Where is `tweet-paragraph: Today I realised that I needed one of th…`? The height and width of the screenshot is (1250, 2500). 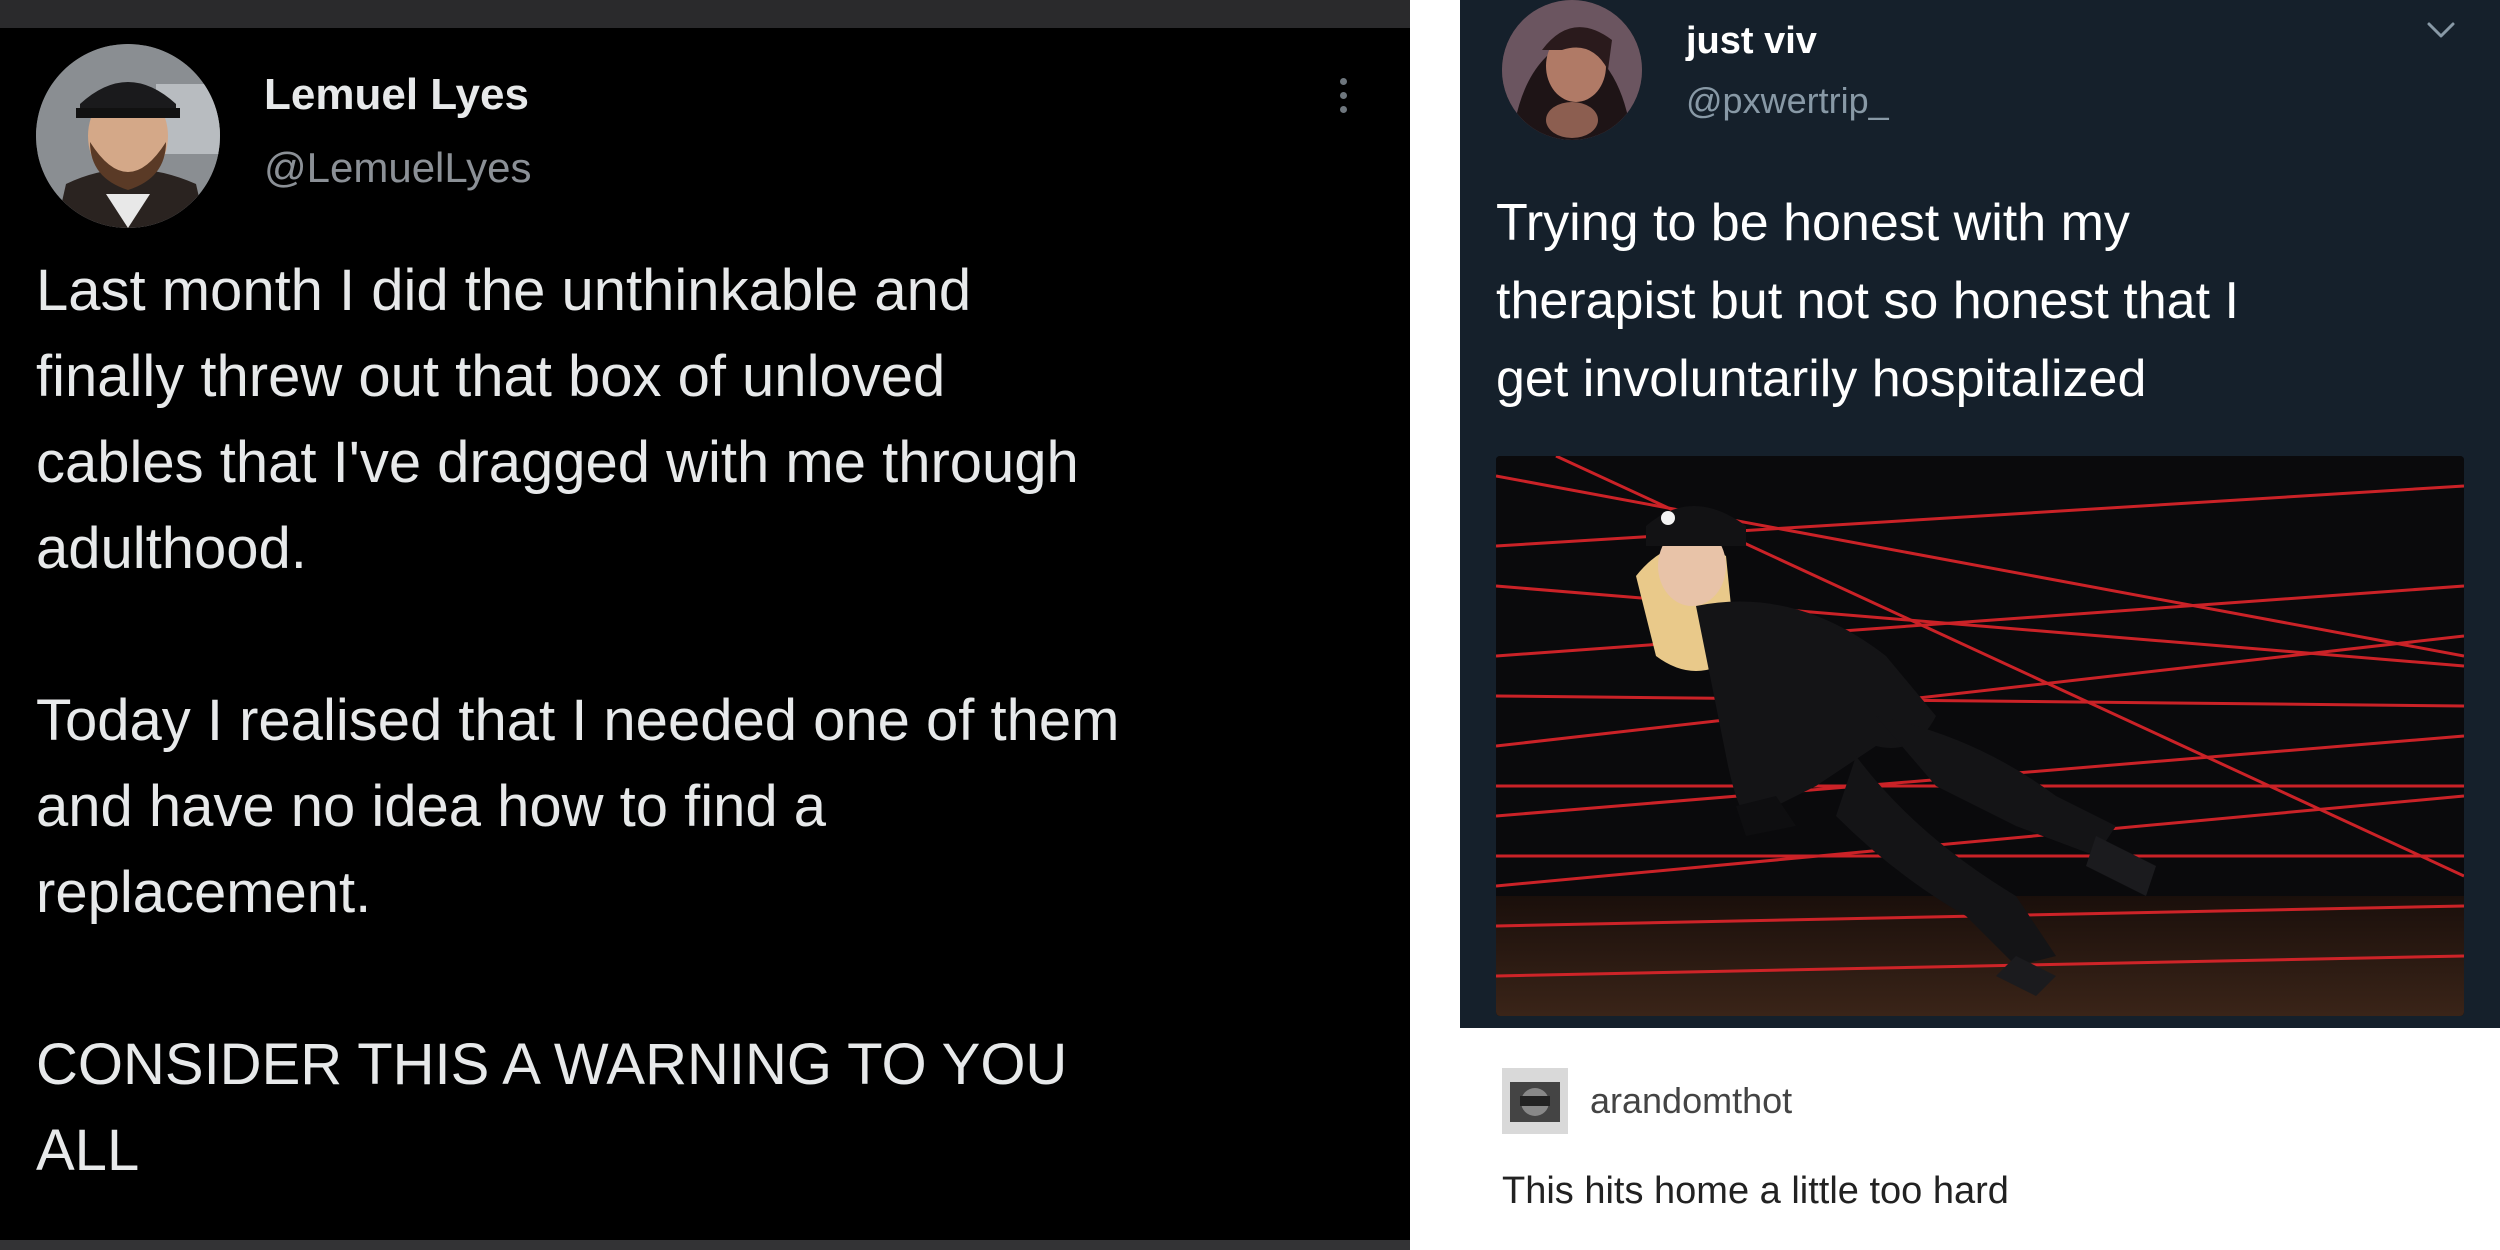 tweet-paragraph: Today I realised that I needed one of th… is located at coordinates (578, 806).